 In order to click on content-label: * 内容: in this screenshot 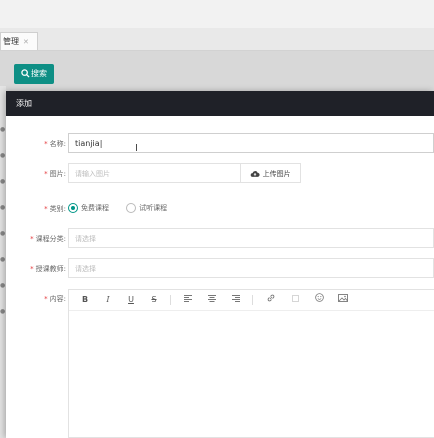, I will do `click(55, 299)`.